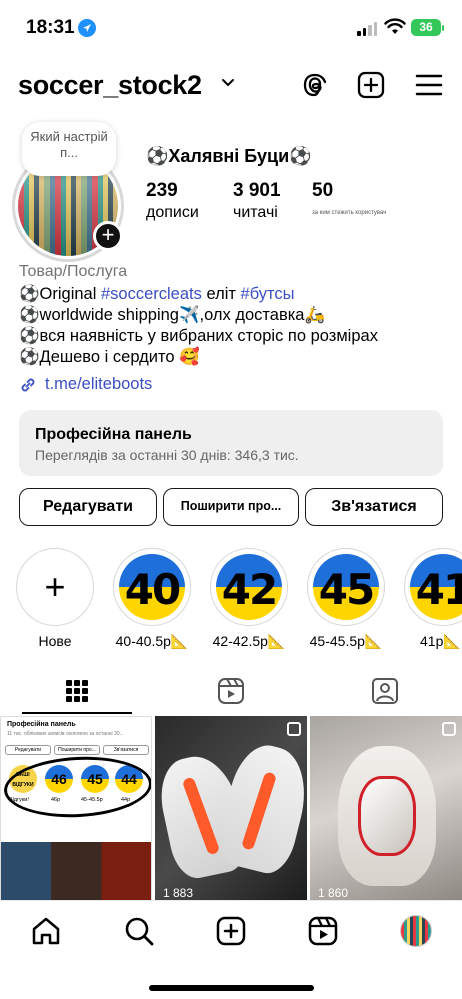 The height and width of the screenshot is (999, 462). I want to click on wifi-icon, so click(395, 26).